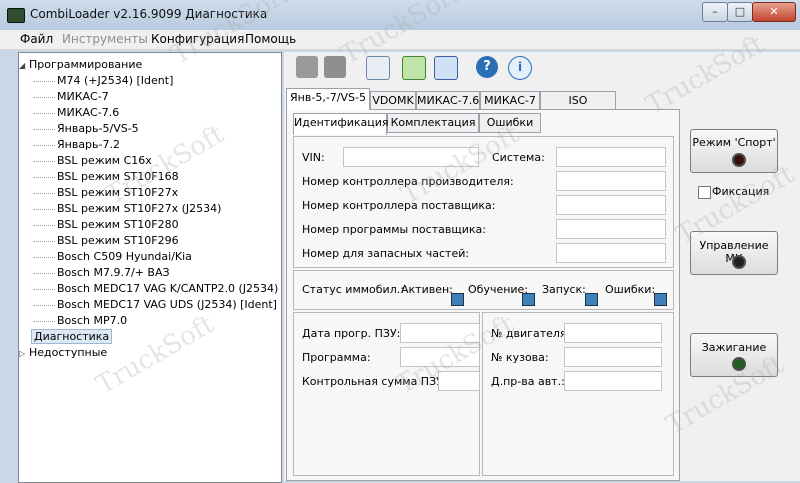 This screenshot has width=800, height=483. What do you see at coordinates (739, 160) in the screenshot?
I see `sport-mode-led-icon` at bounding box center [739, 160].